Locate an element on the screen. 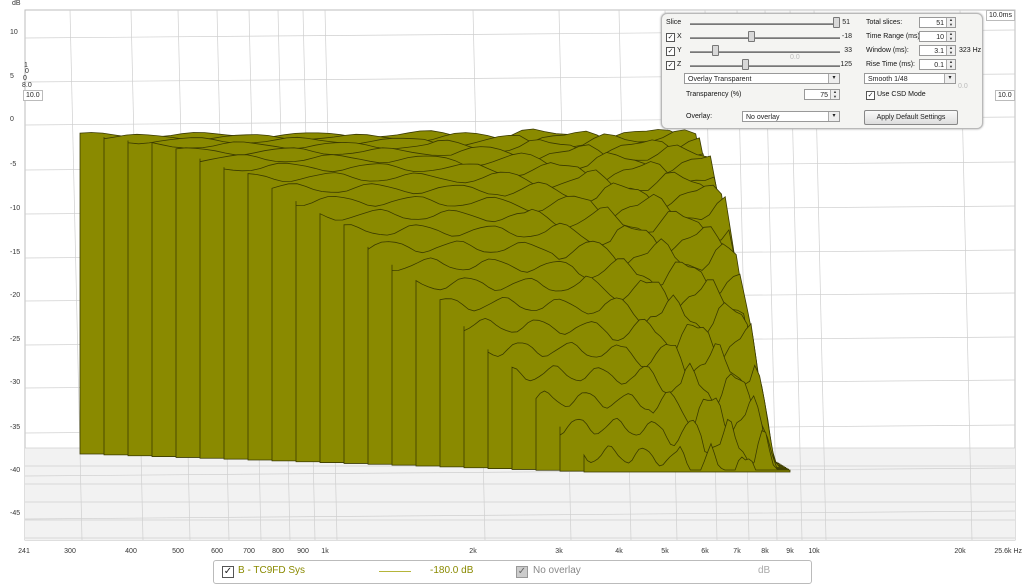  apply-default-settings-button: Apply Default Settings is located at coordinates (911, 117).